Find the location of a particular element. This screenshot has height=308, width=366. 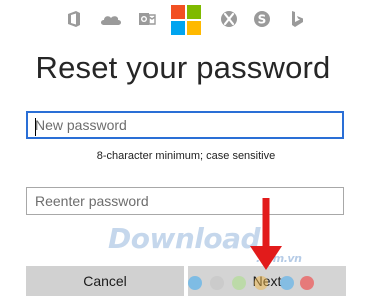

red-arrow-icon is located at coordinates (266, 234).